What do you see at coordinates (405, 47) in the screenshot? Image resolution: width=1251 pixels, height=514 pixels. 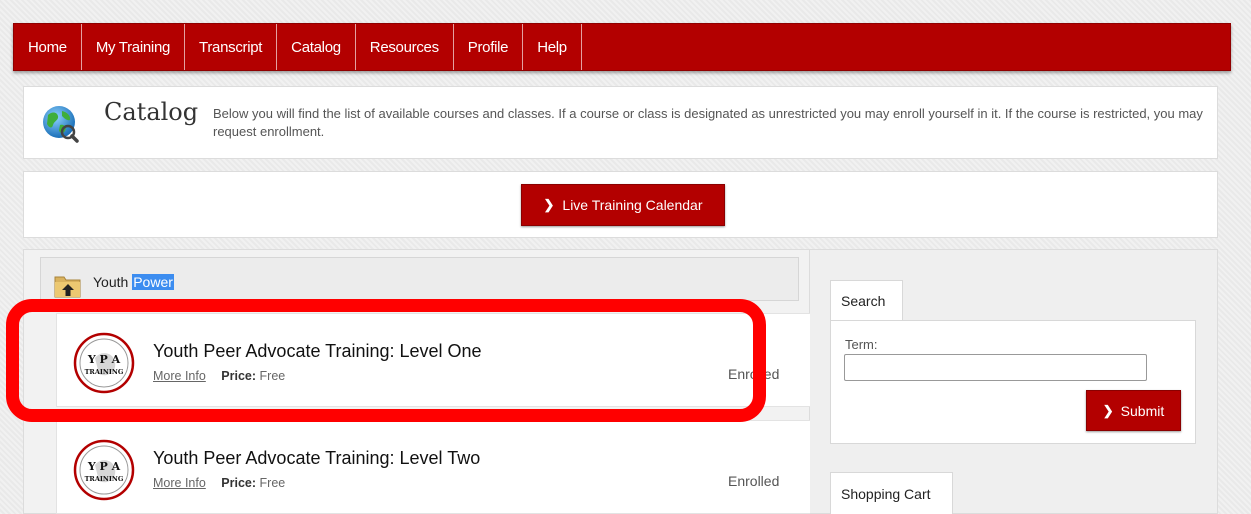 I see `nav-resources: Resources` at bounding box center [405, 47].